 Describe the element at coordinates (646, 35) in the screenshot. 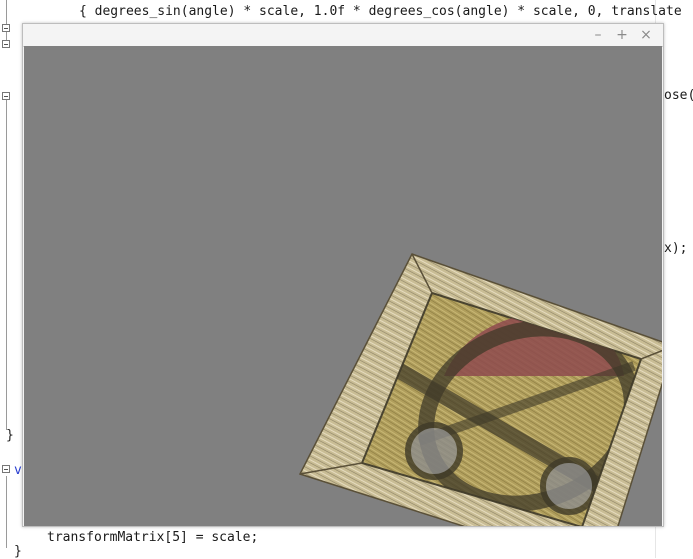

I see `close-button: ×` at that location.